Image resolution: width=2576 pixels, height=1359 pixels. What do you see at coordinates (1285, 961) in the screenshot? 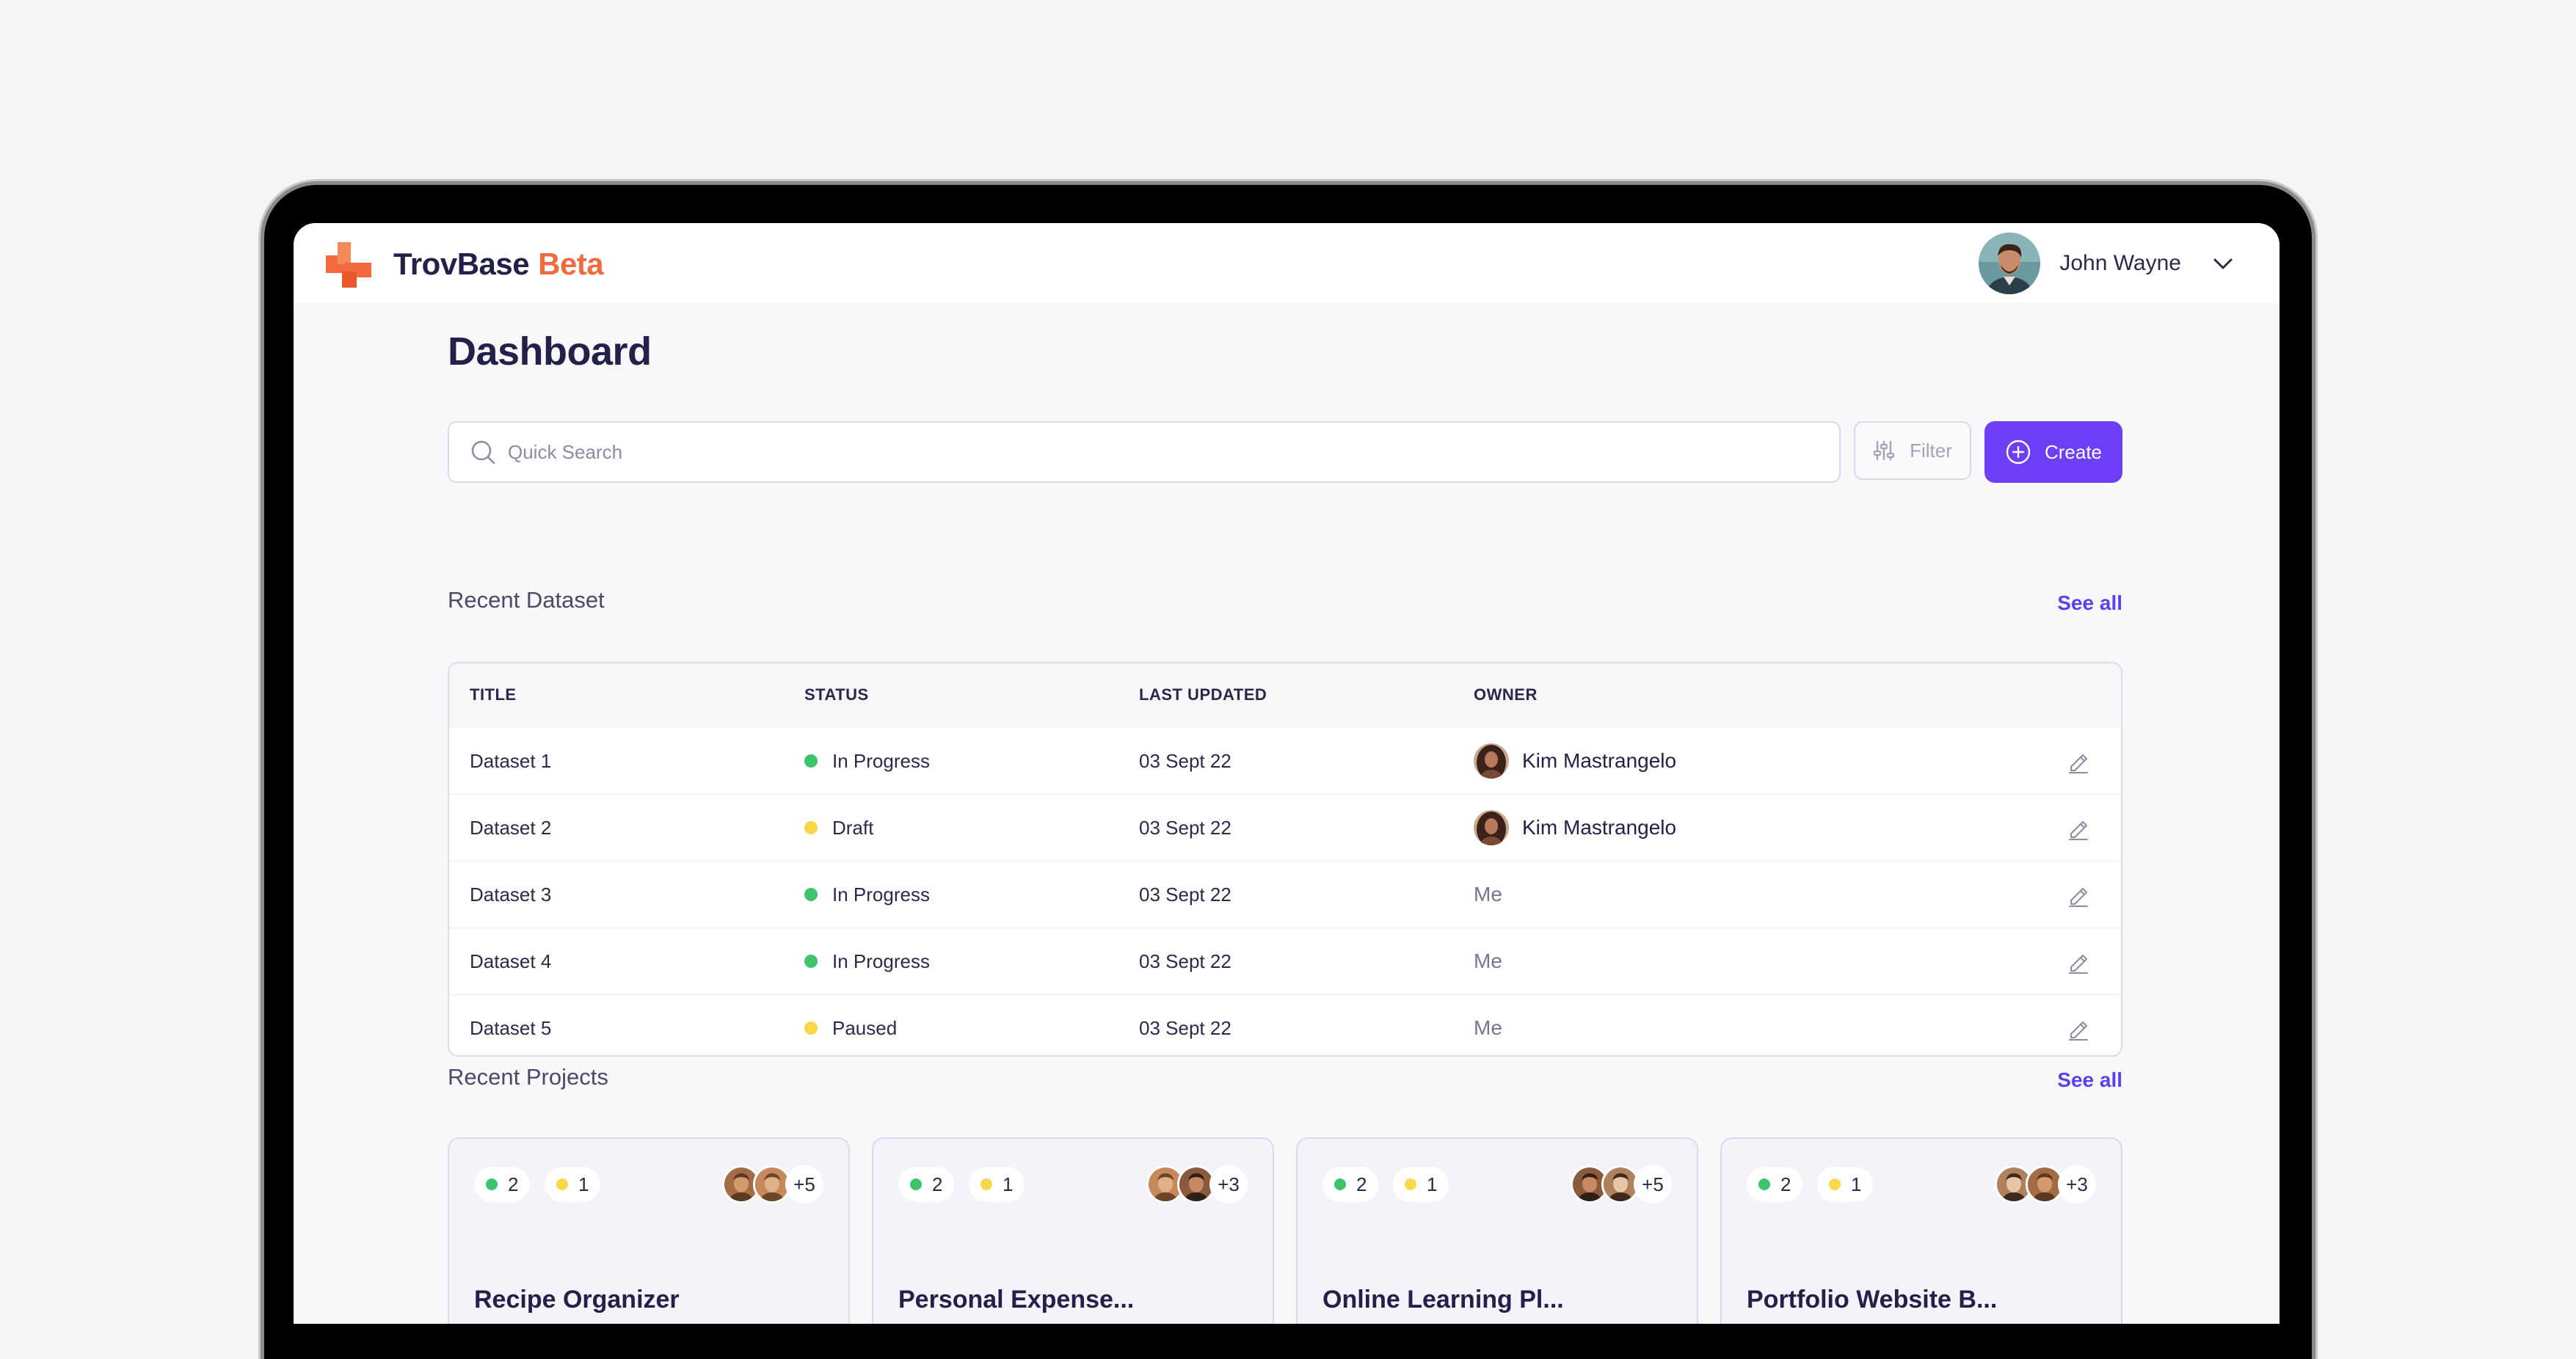
I see `table-row: Dataset 4 In Progress 03 Sept 22 Me` at bounding box center [1285, 961].